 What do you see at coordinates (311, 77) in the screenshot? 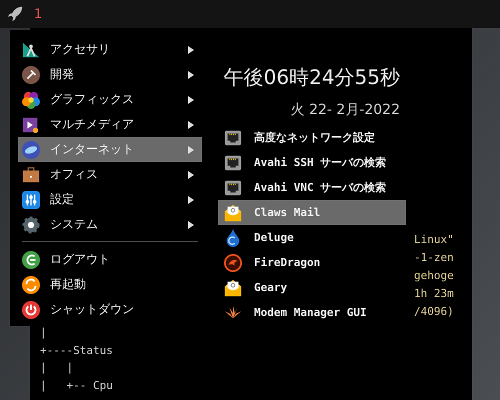
I see `clock-time: 午後06時24分55秒` at bounding box center [311, 77].